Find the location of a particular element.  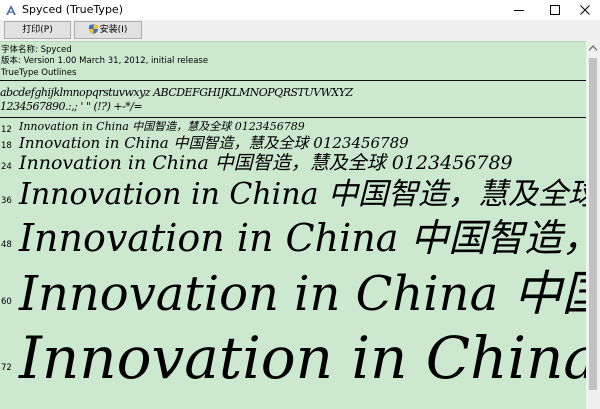

sample-line-60: Innovation in China 中国智造，慧及全球 0123456789 is located at coordinates (302, 294).